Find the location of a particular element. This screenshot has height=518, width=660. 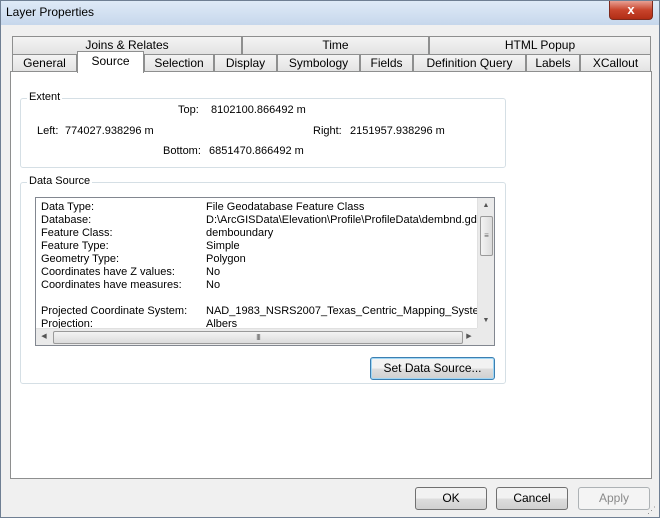

list-item-key: Feature Class: is located at coordinates (77, 233).